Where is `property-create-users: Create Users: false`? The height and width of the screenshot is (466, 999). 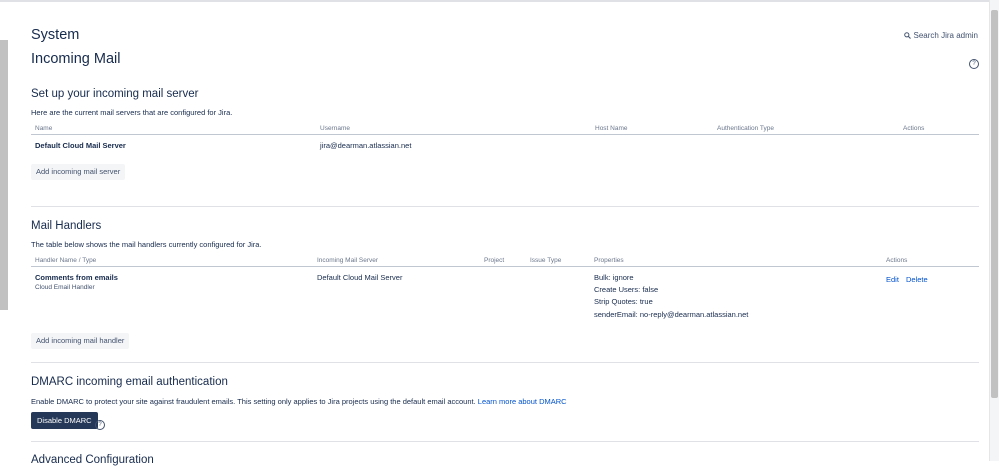 property-create-users: Create Users: false is located at coordinates (626, 289).